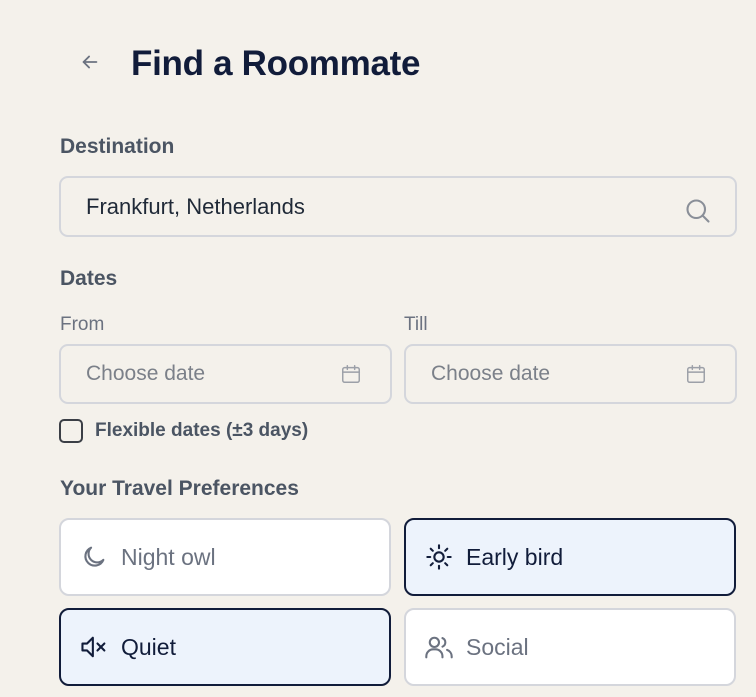 This screenshot has height=697, width=756. Describe the element at coordinates (497, 646) in the screenshot. I see `pref-label: Social` at that location.